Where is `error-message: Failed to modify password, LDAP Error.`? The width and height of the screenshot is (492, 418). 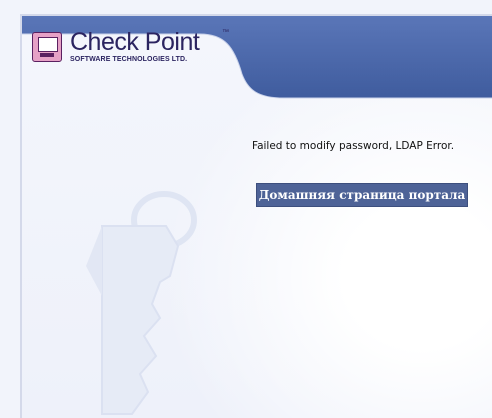
error-message: Failed to modify password, LDAP Error. is located at coordinates (353, 146).